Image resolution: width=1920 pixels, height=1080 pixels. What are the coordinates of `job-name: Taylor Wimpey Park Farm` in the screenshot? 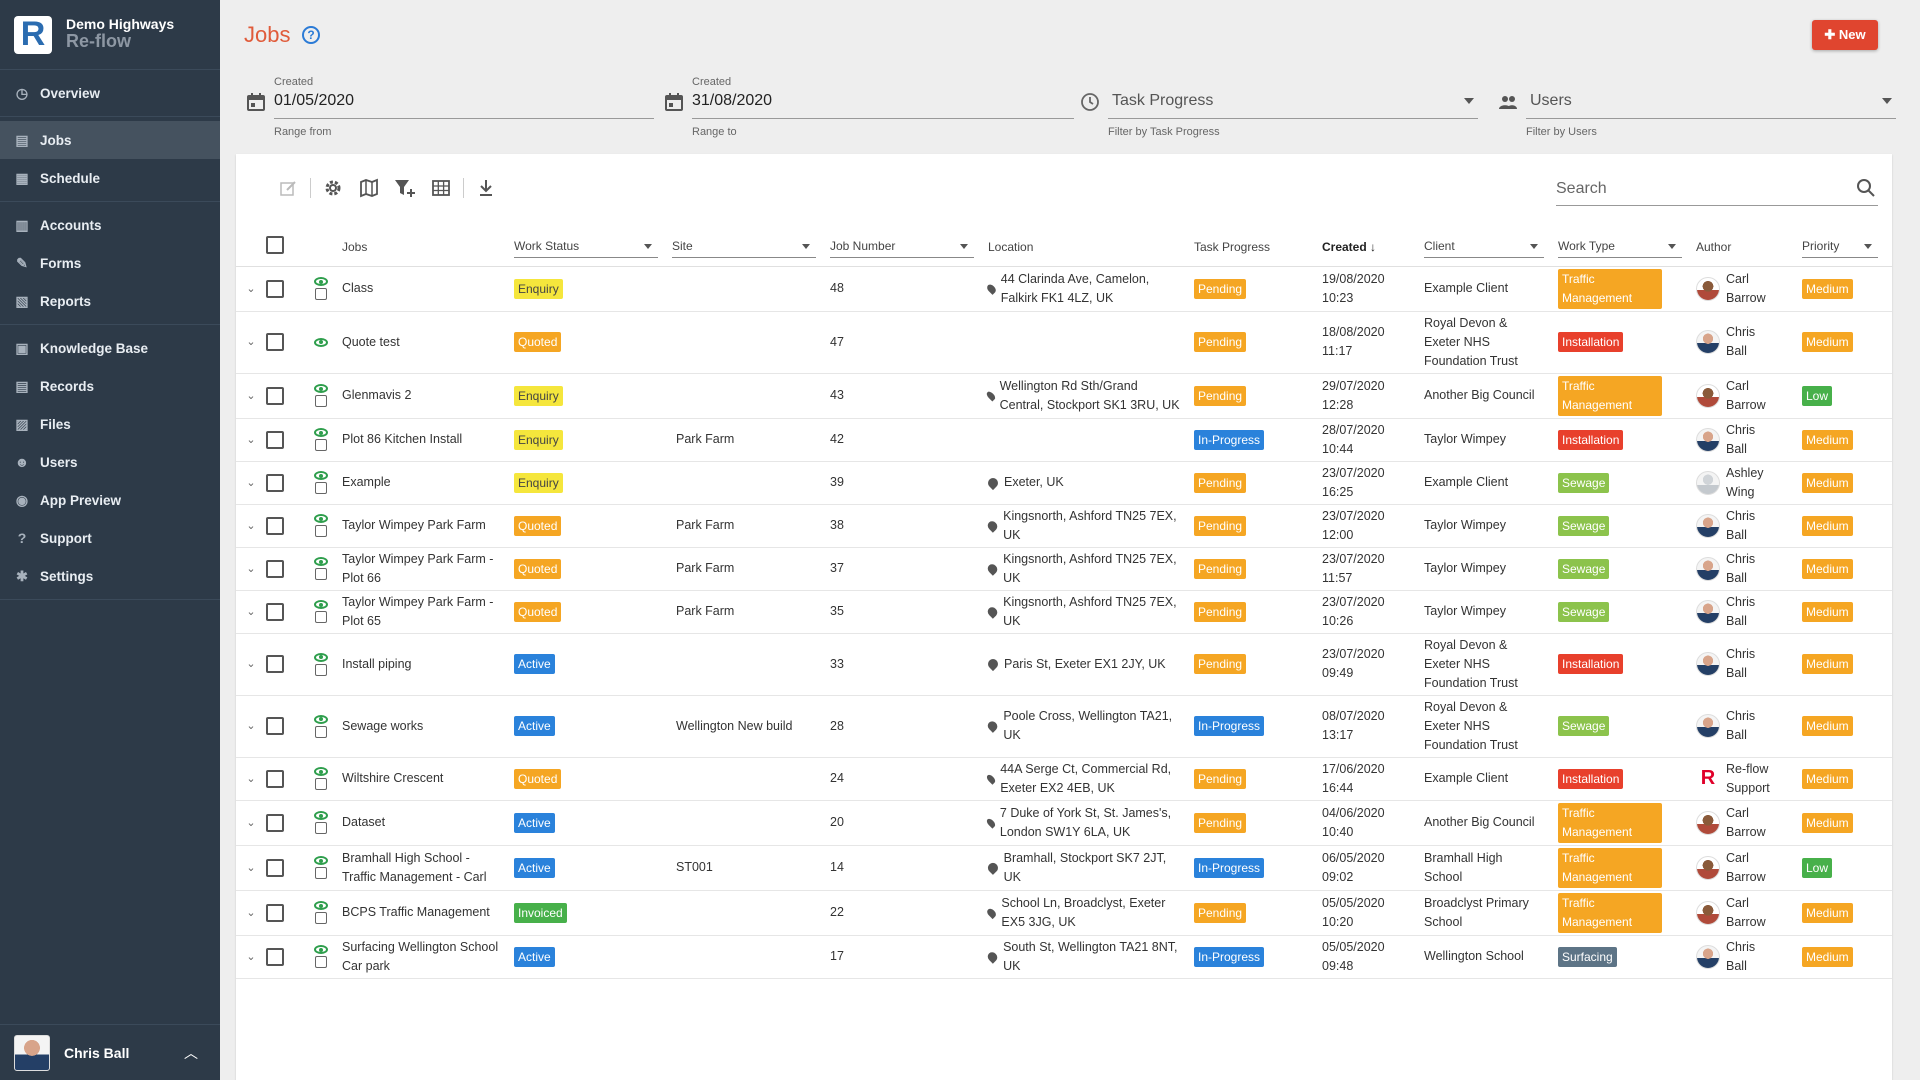 It's located at (428, 526).